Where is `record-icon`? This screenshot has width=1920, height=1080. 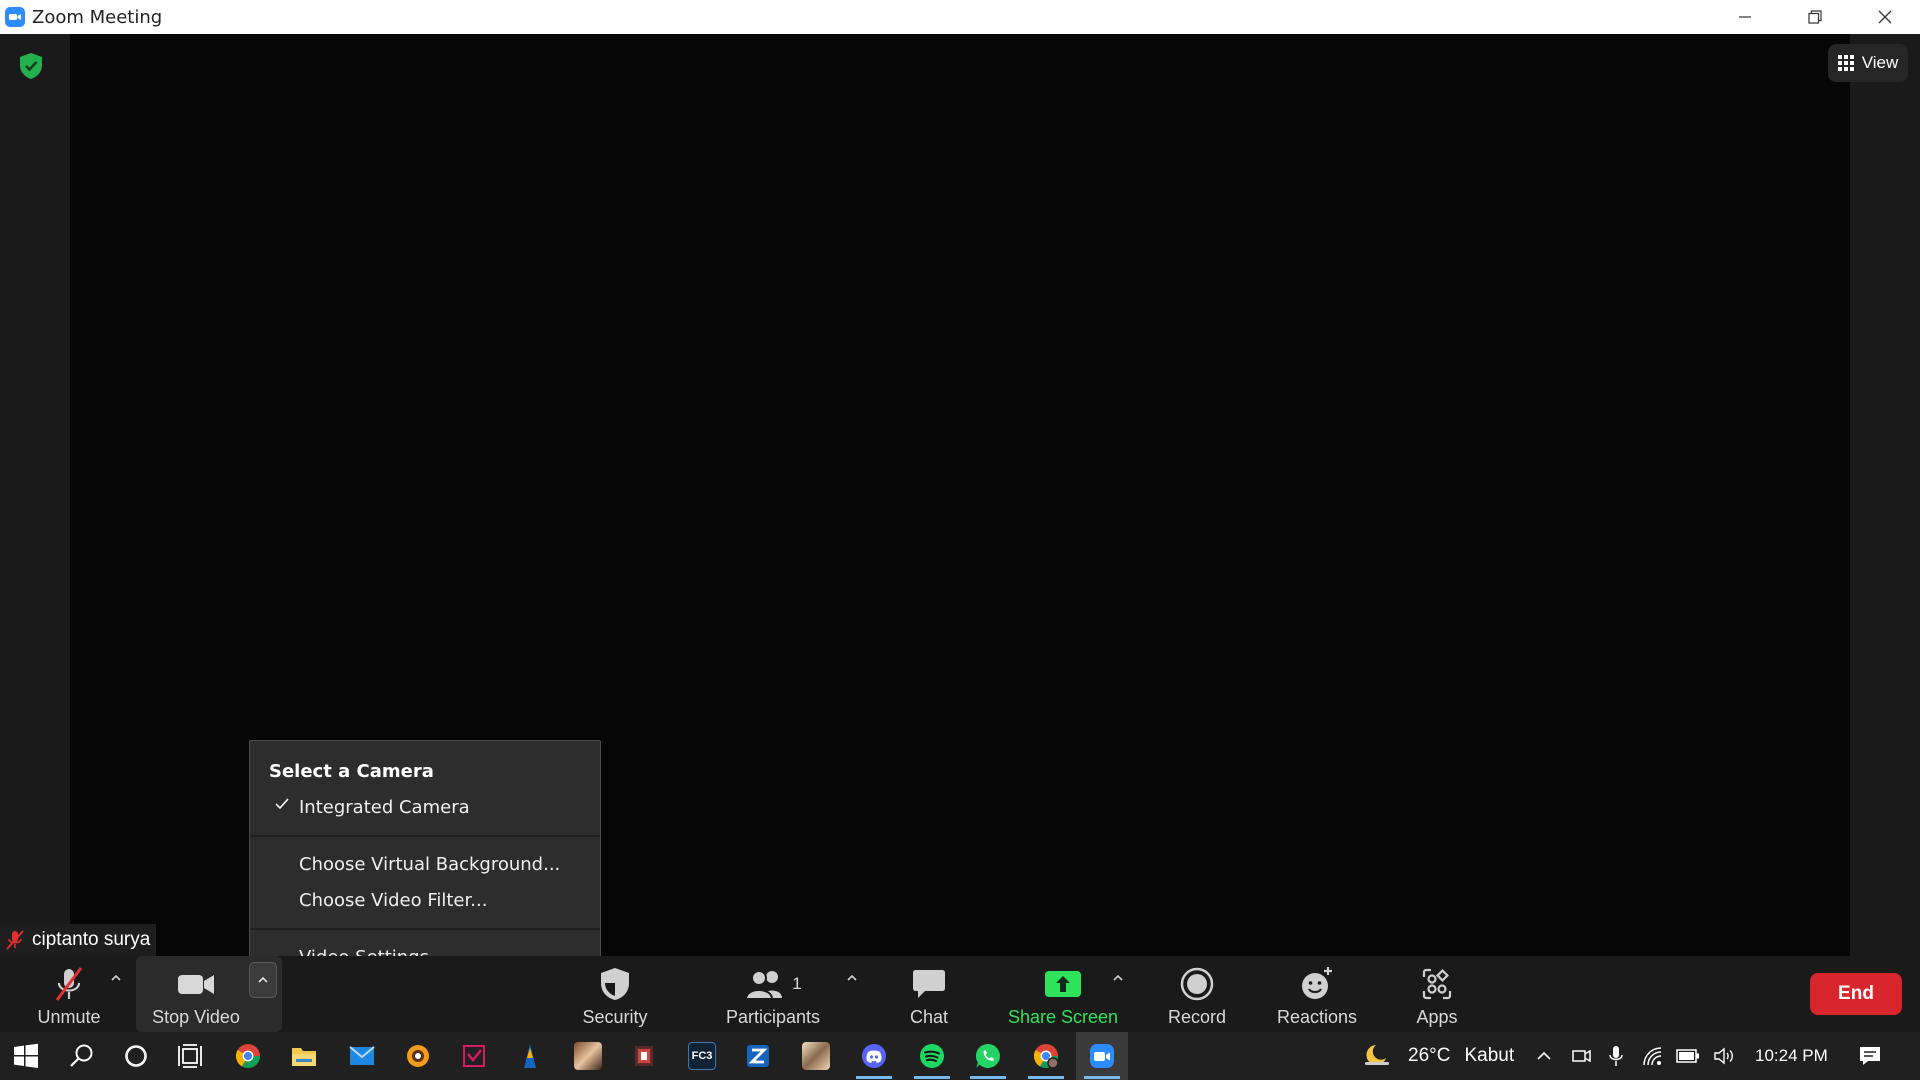 record-icon is located at coordinates (1197, 984).